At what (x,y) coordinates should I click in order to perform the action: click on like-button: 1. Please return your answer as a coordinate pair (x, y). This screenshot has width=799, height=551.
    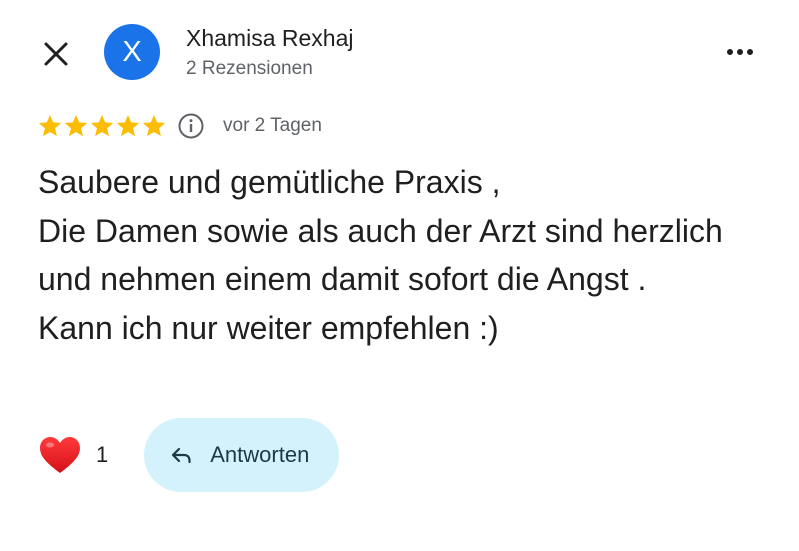
    Looking at the image, I should click on (73, 455).